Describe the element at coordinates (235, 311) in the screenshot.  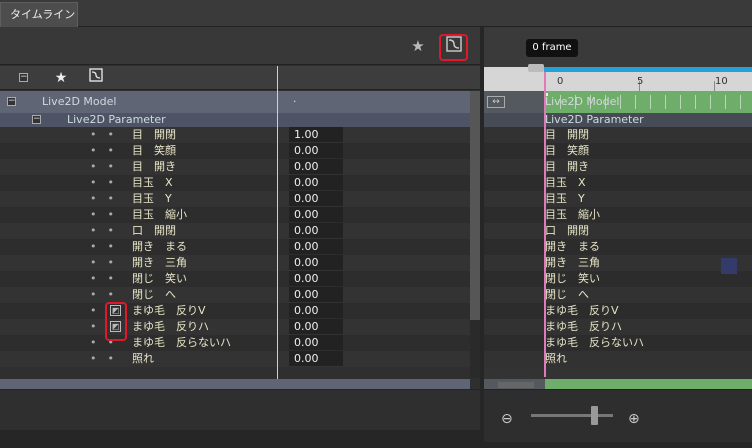
I see `param-row: • •◩•まゆ毛 反りV0.00` at that location.